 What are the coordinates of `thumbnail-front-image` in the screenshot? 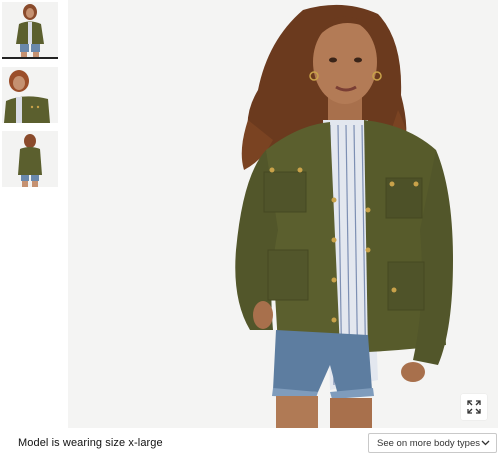 It's located at (30, 29).